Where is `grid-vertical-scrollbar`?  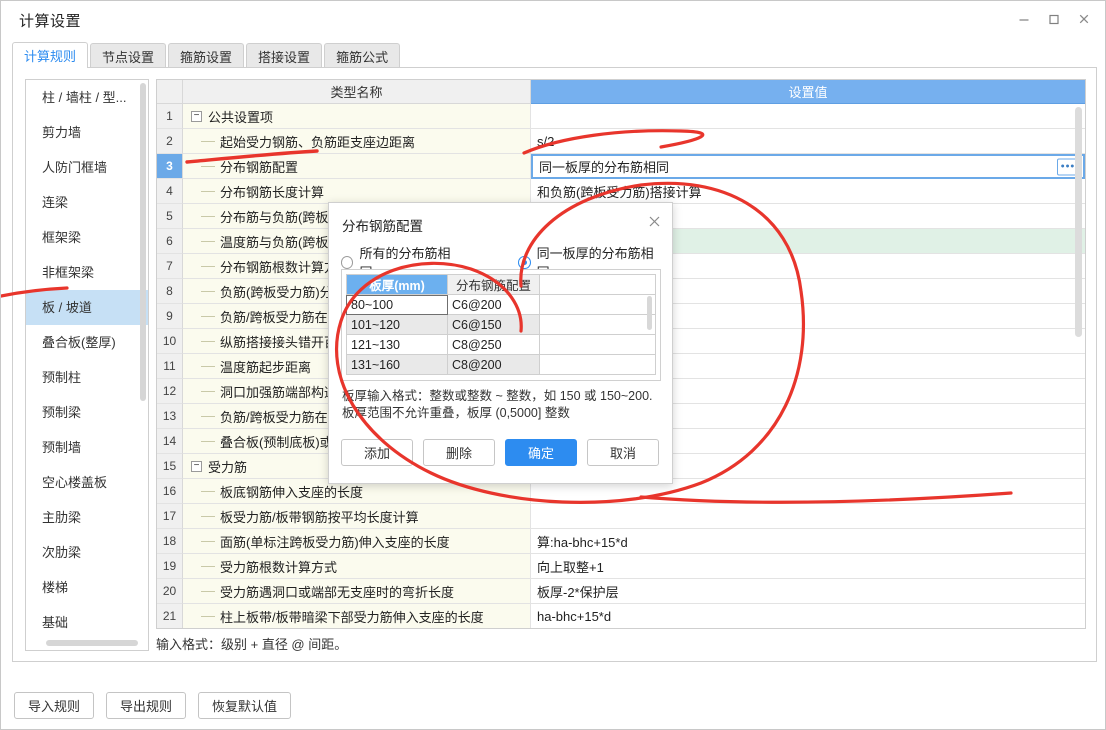
grid-vertical-scrollbar is located at coordinates (1078, 222).